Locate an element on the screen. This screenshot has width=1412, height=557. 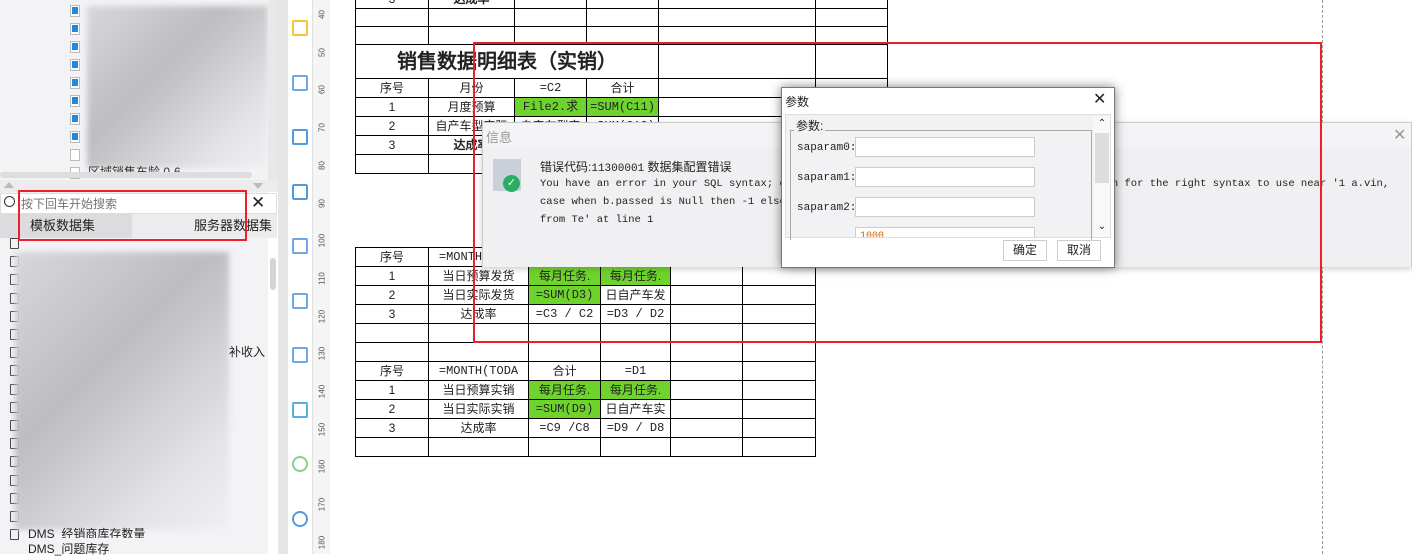
ok-button: 确定 is located at coordinates (1025, 250).